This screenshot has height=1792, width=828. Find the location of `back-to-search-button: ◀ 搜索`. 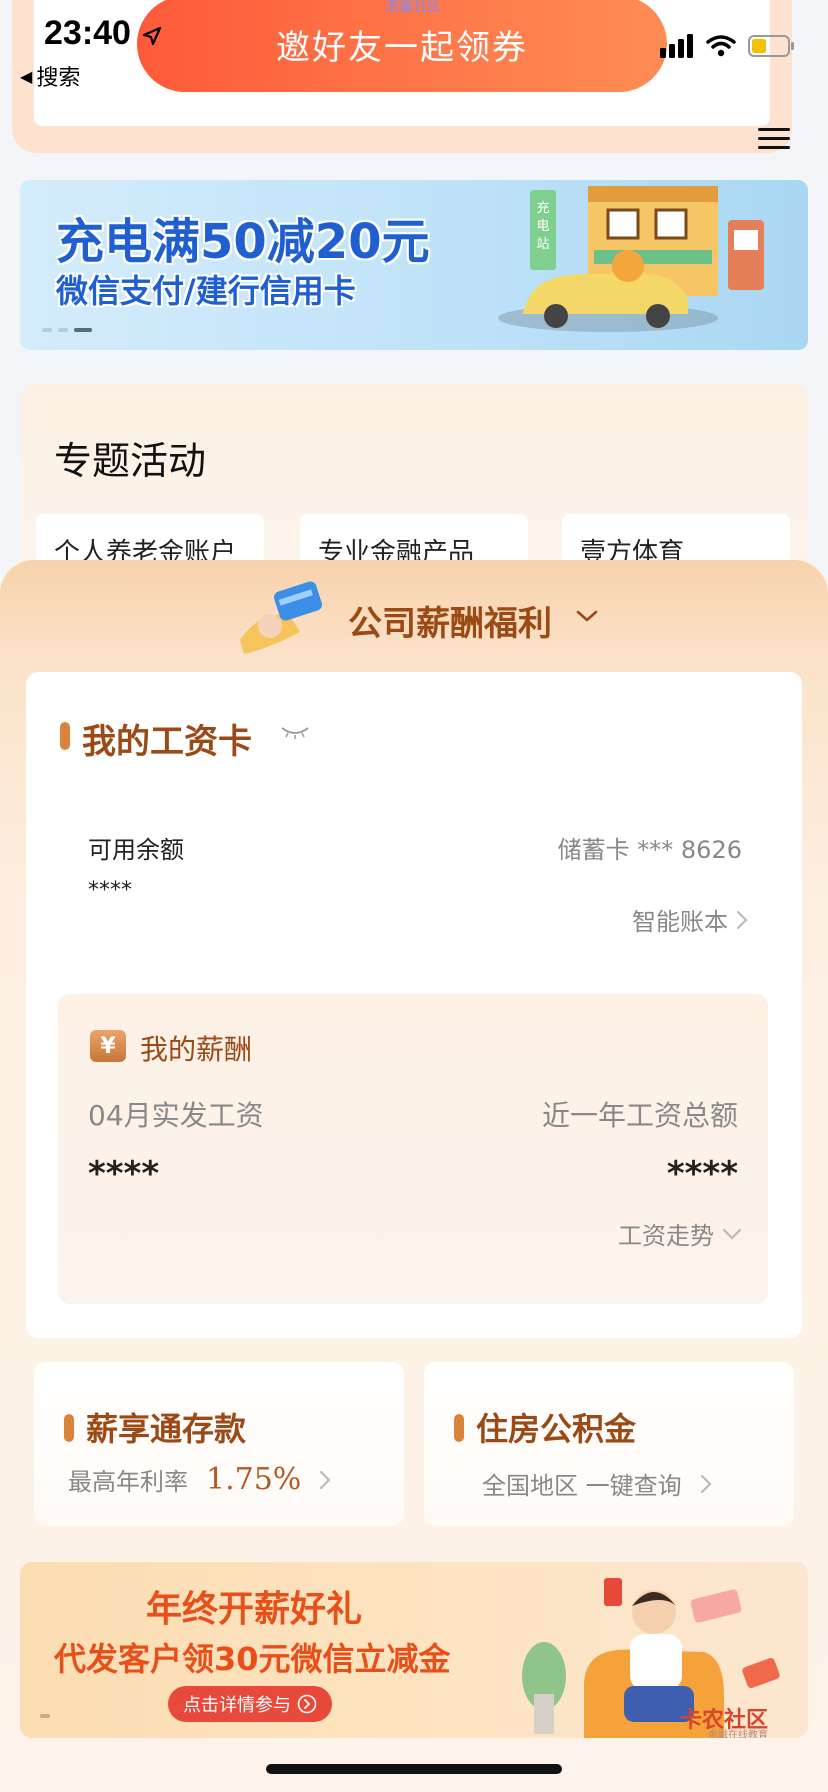

back-to-search-button: ◀ 搜索 is located at coordinates (50, 76).